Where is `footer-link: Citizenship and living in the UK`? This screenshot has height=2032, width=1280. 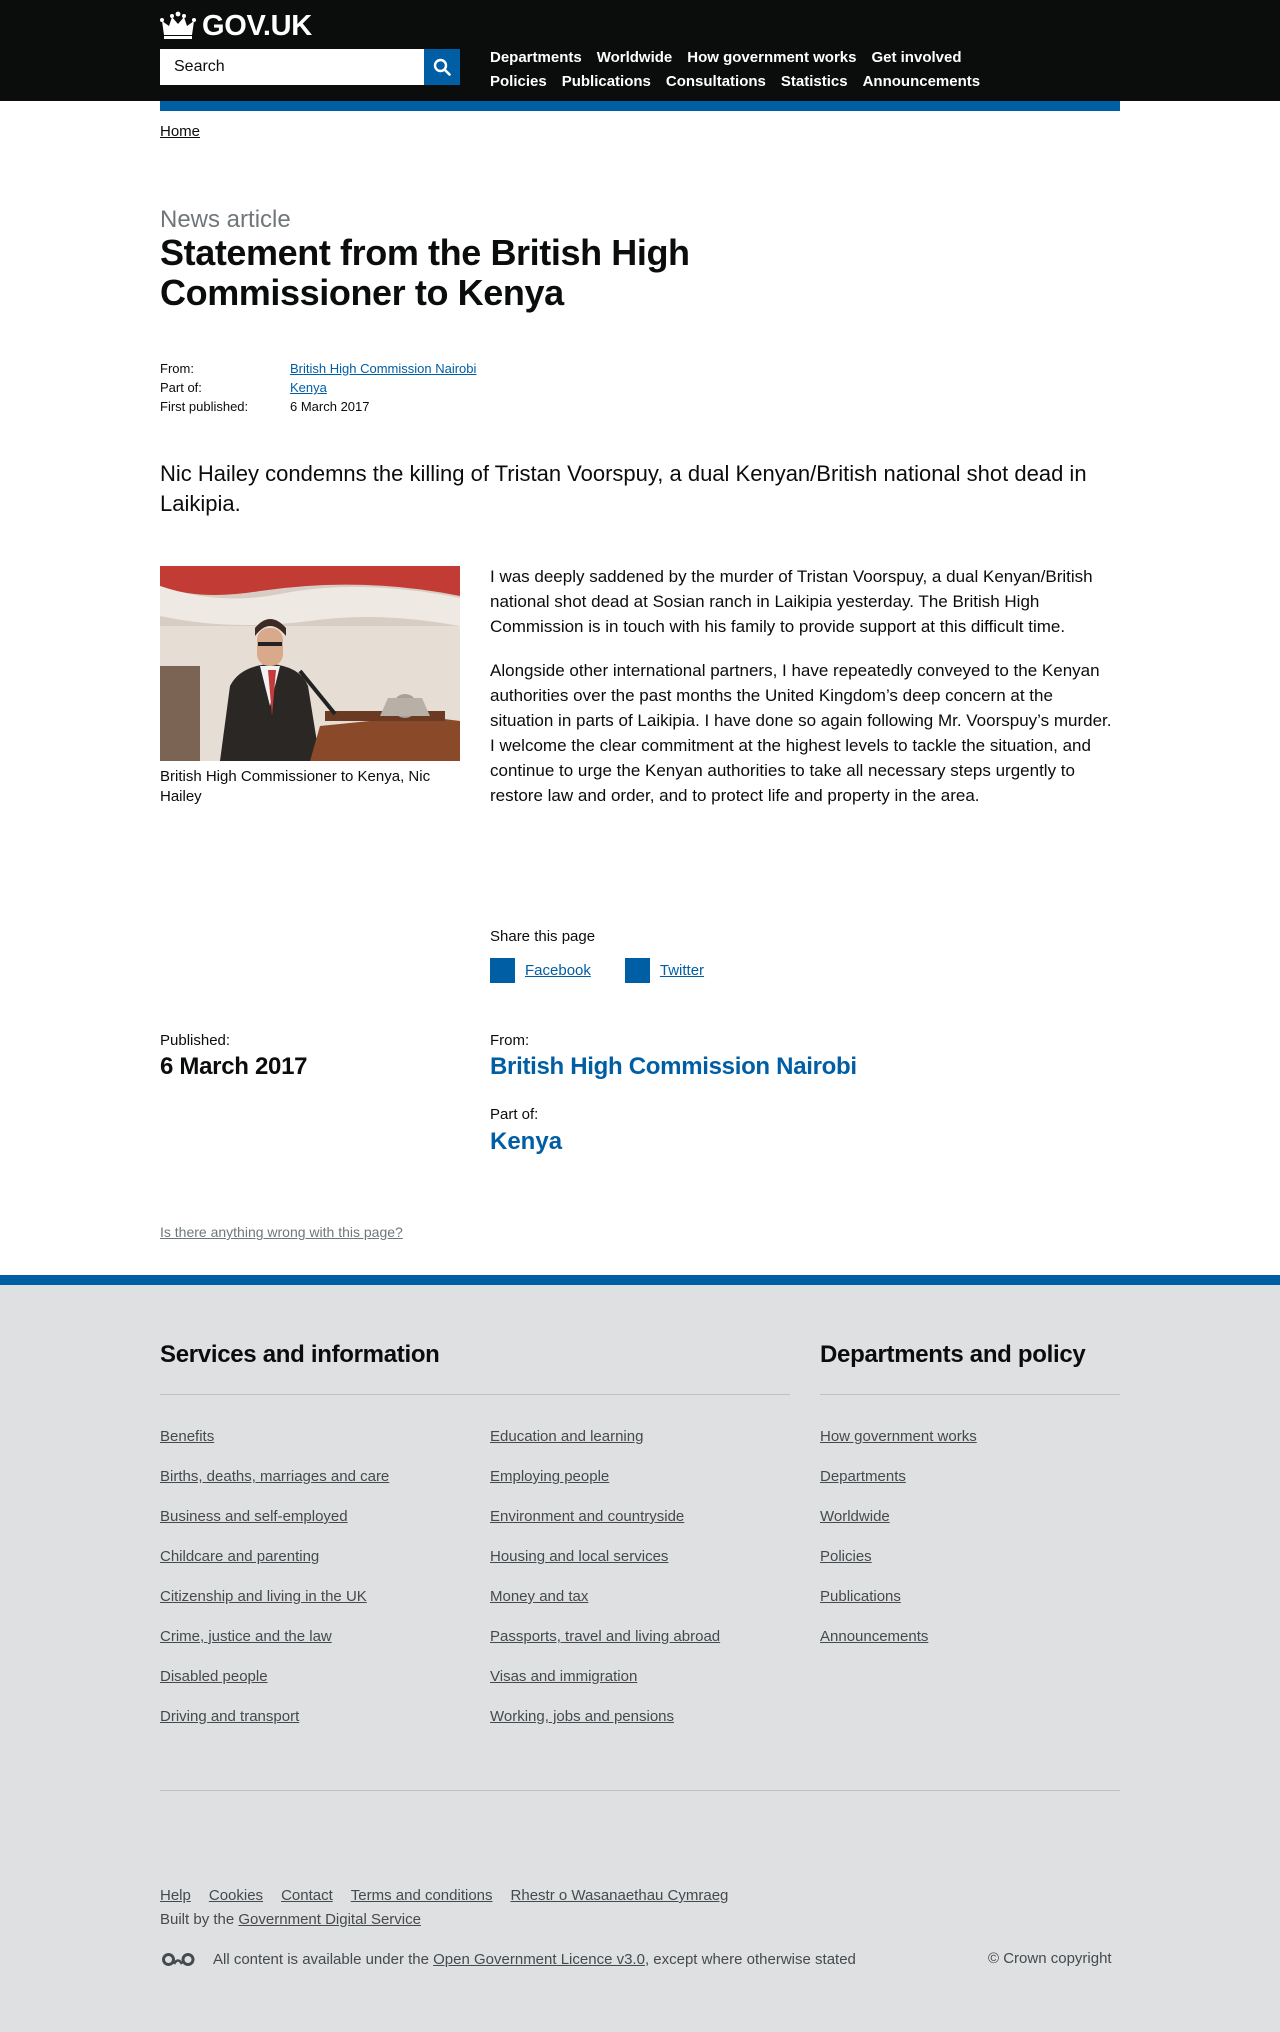 footer-link: Citizenship and living in the UK is located at coordinates (263, 1596).